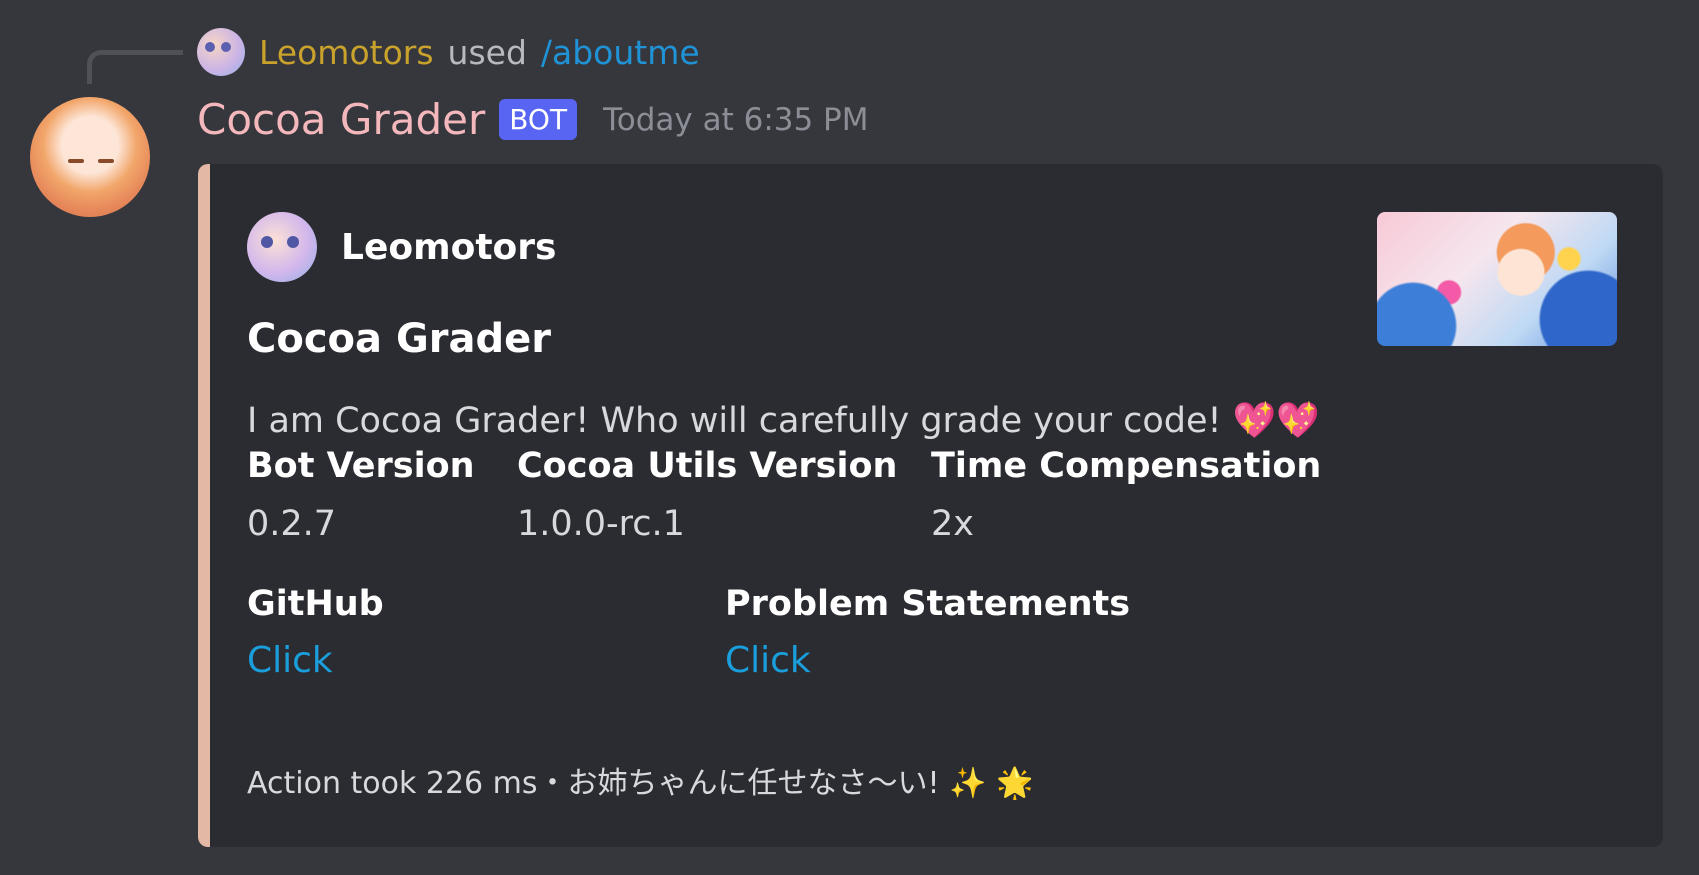 Image resolution: width=1699 pixels, height=875 pixels. I want to click on bot-avatar, so click(90, 157).